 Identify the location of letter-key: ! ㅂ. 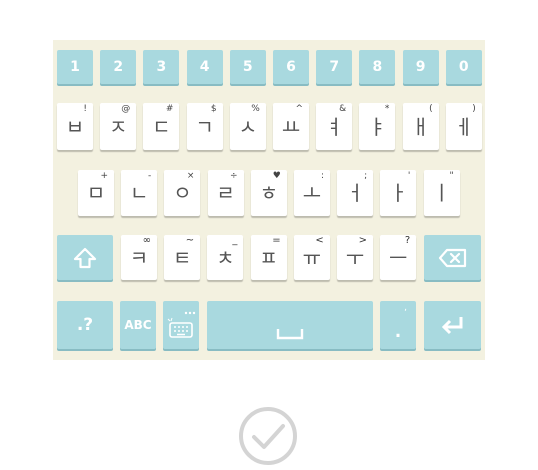
(75, 126).